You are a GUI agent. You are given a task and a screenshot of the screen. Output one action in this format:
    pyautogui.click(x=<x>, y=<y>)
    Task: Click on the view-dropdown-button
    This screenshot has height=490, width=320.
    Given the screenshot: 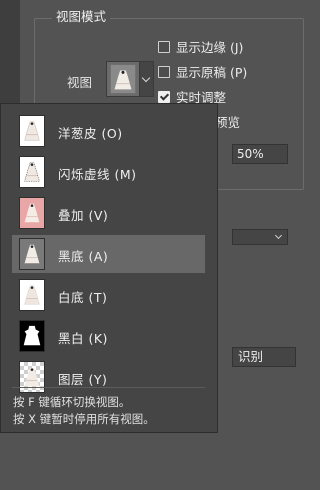 What is the action you would take?
    pyautogui.click(x=146, y=79)
    